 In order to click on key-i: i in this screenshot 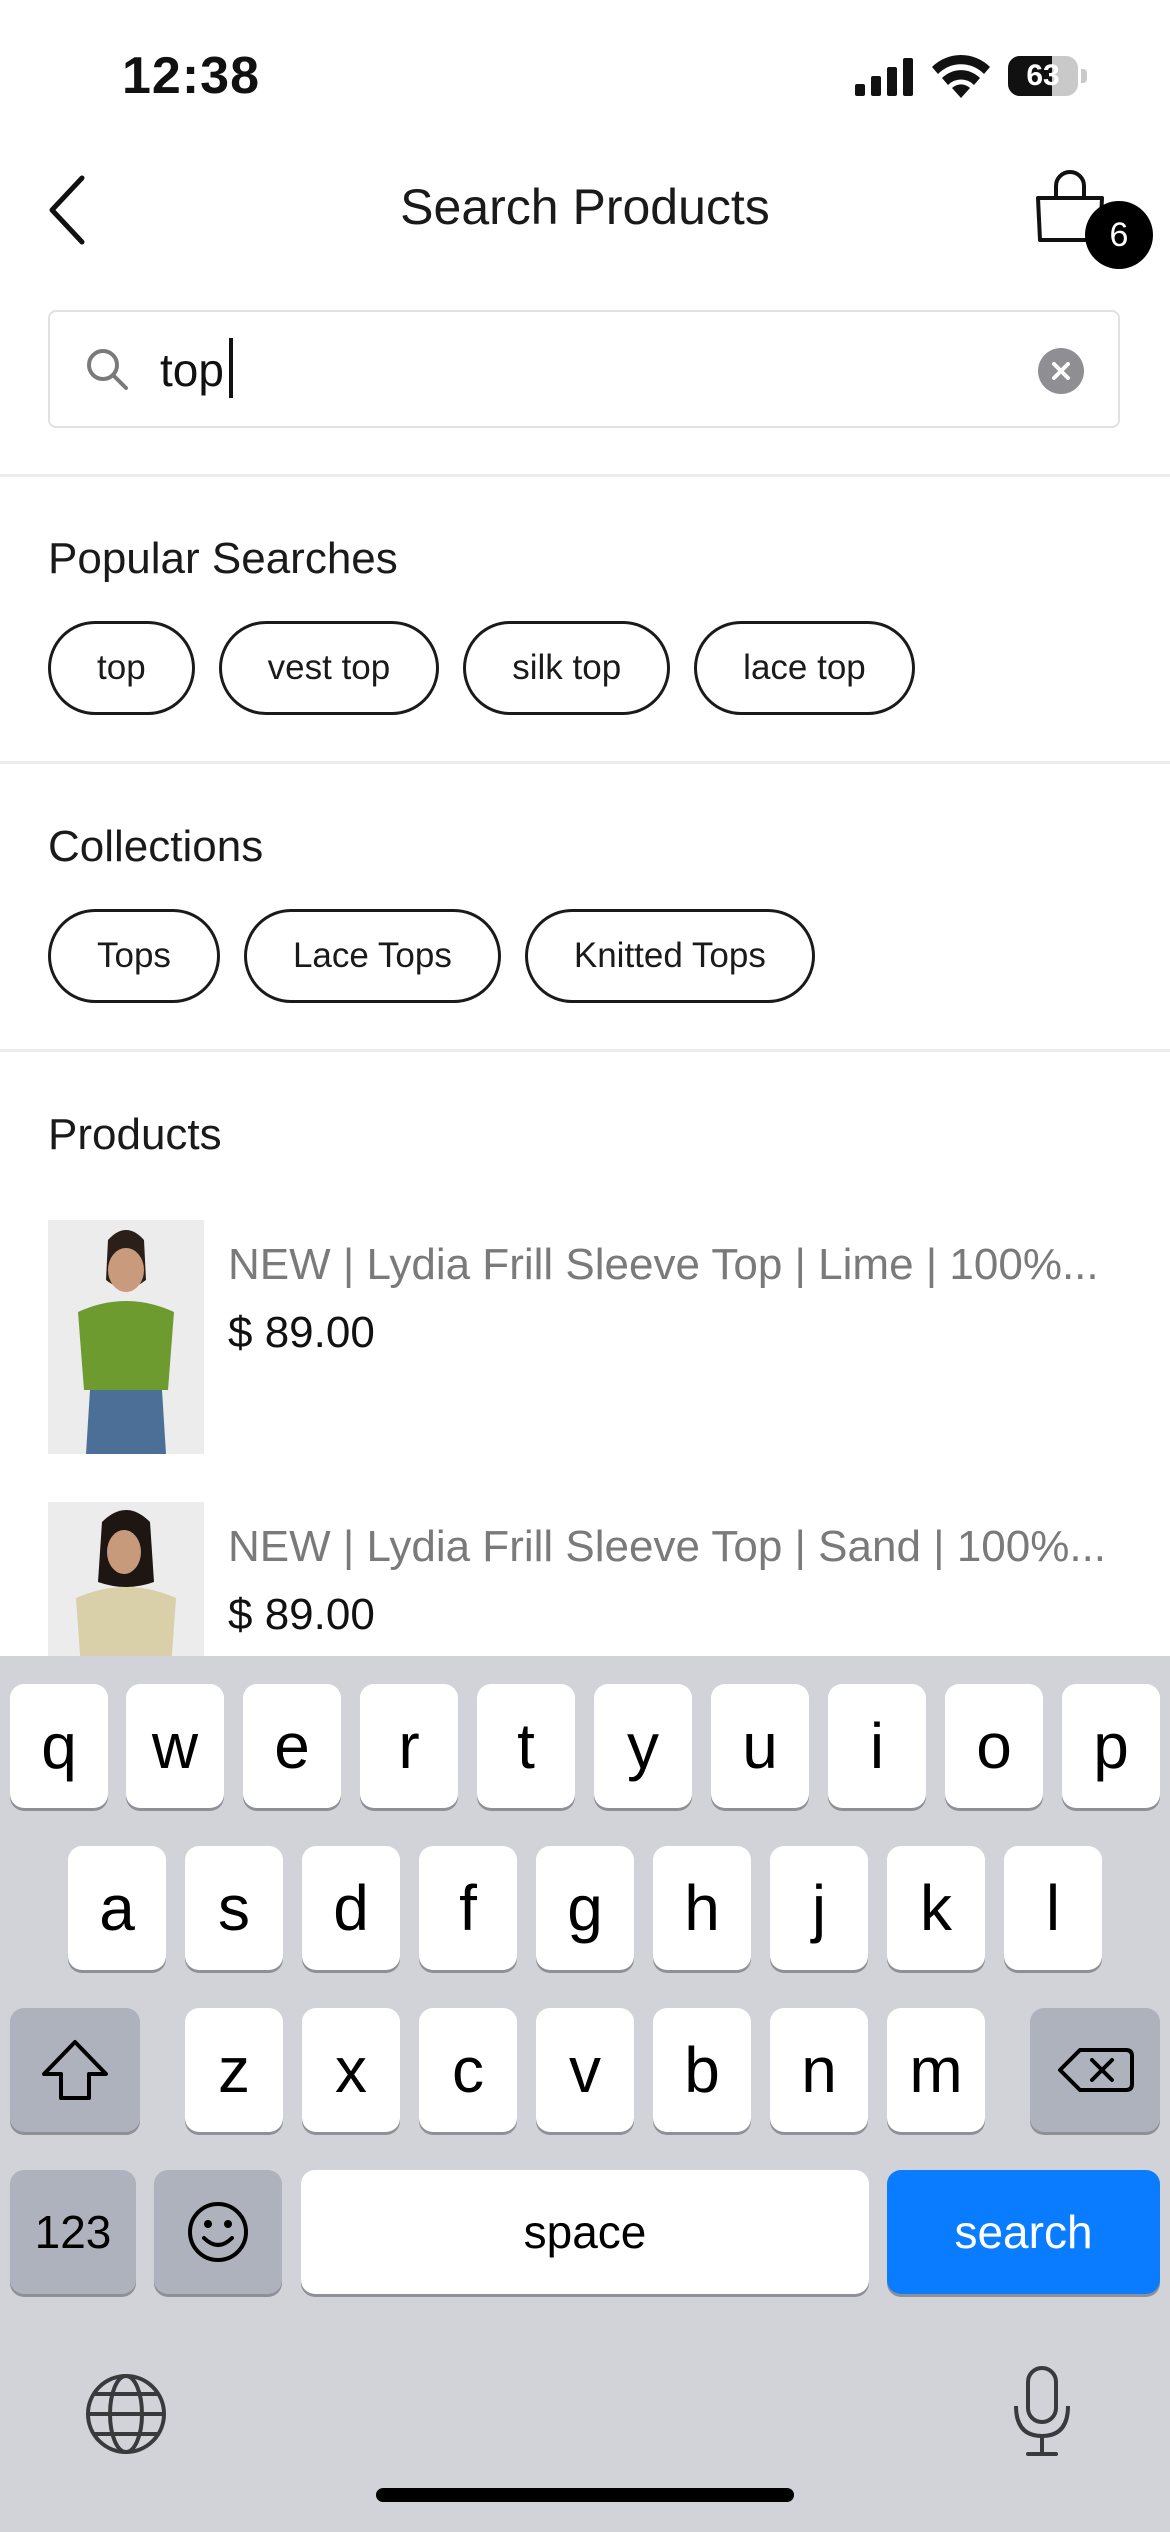, I will do `click(877, 1746)`.